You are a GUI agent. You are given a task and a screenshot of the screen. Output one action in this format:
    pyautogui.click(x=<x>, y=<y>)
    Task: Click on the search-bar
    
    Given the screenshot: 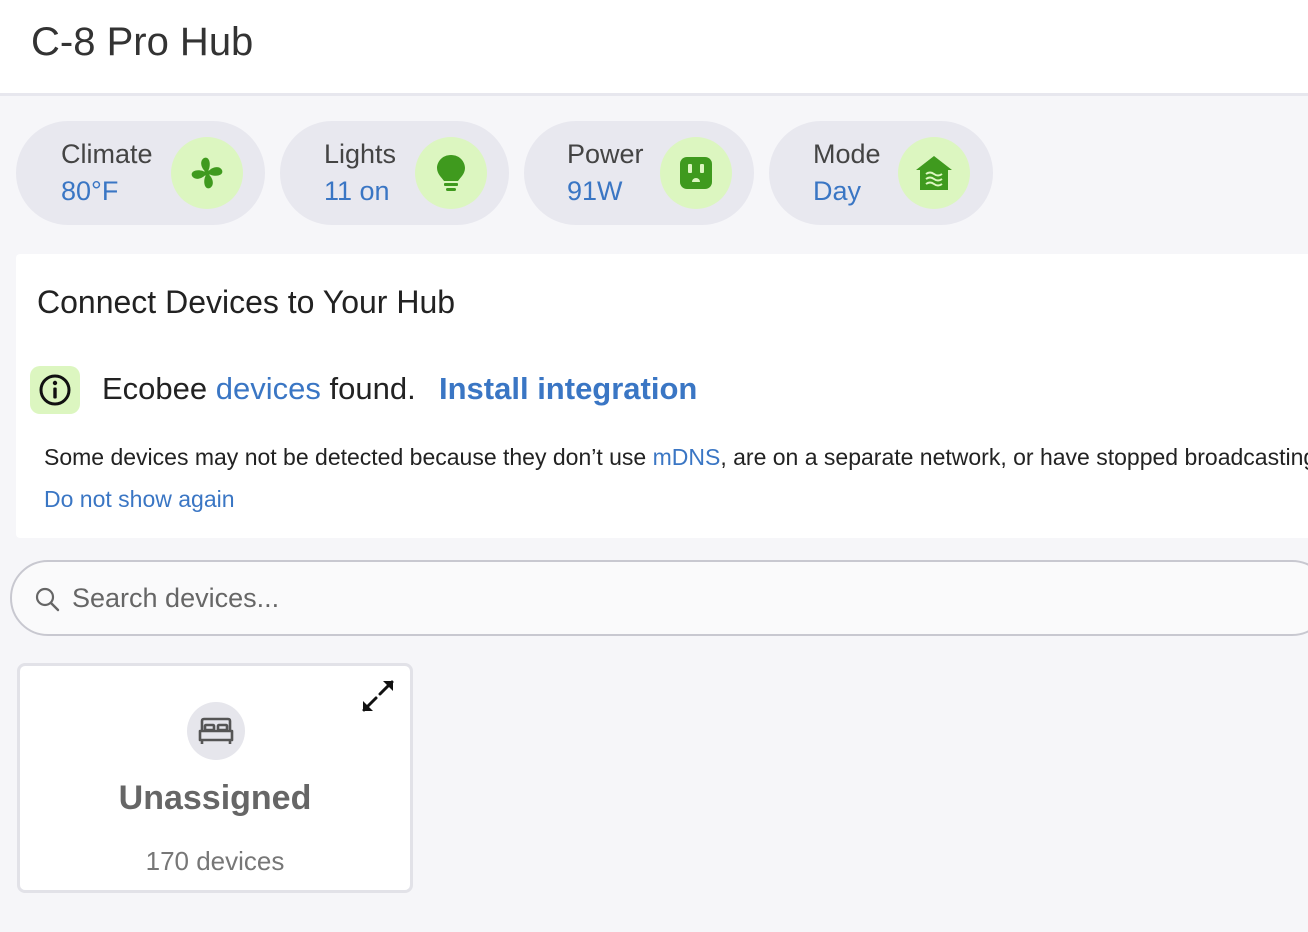 What is the action you would take?
    pyautogui.click(x=659, y=598)
    